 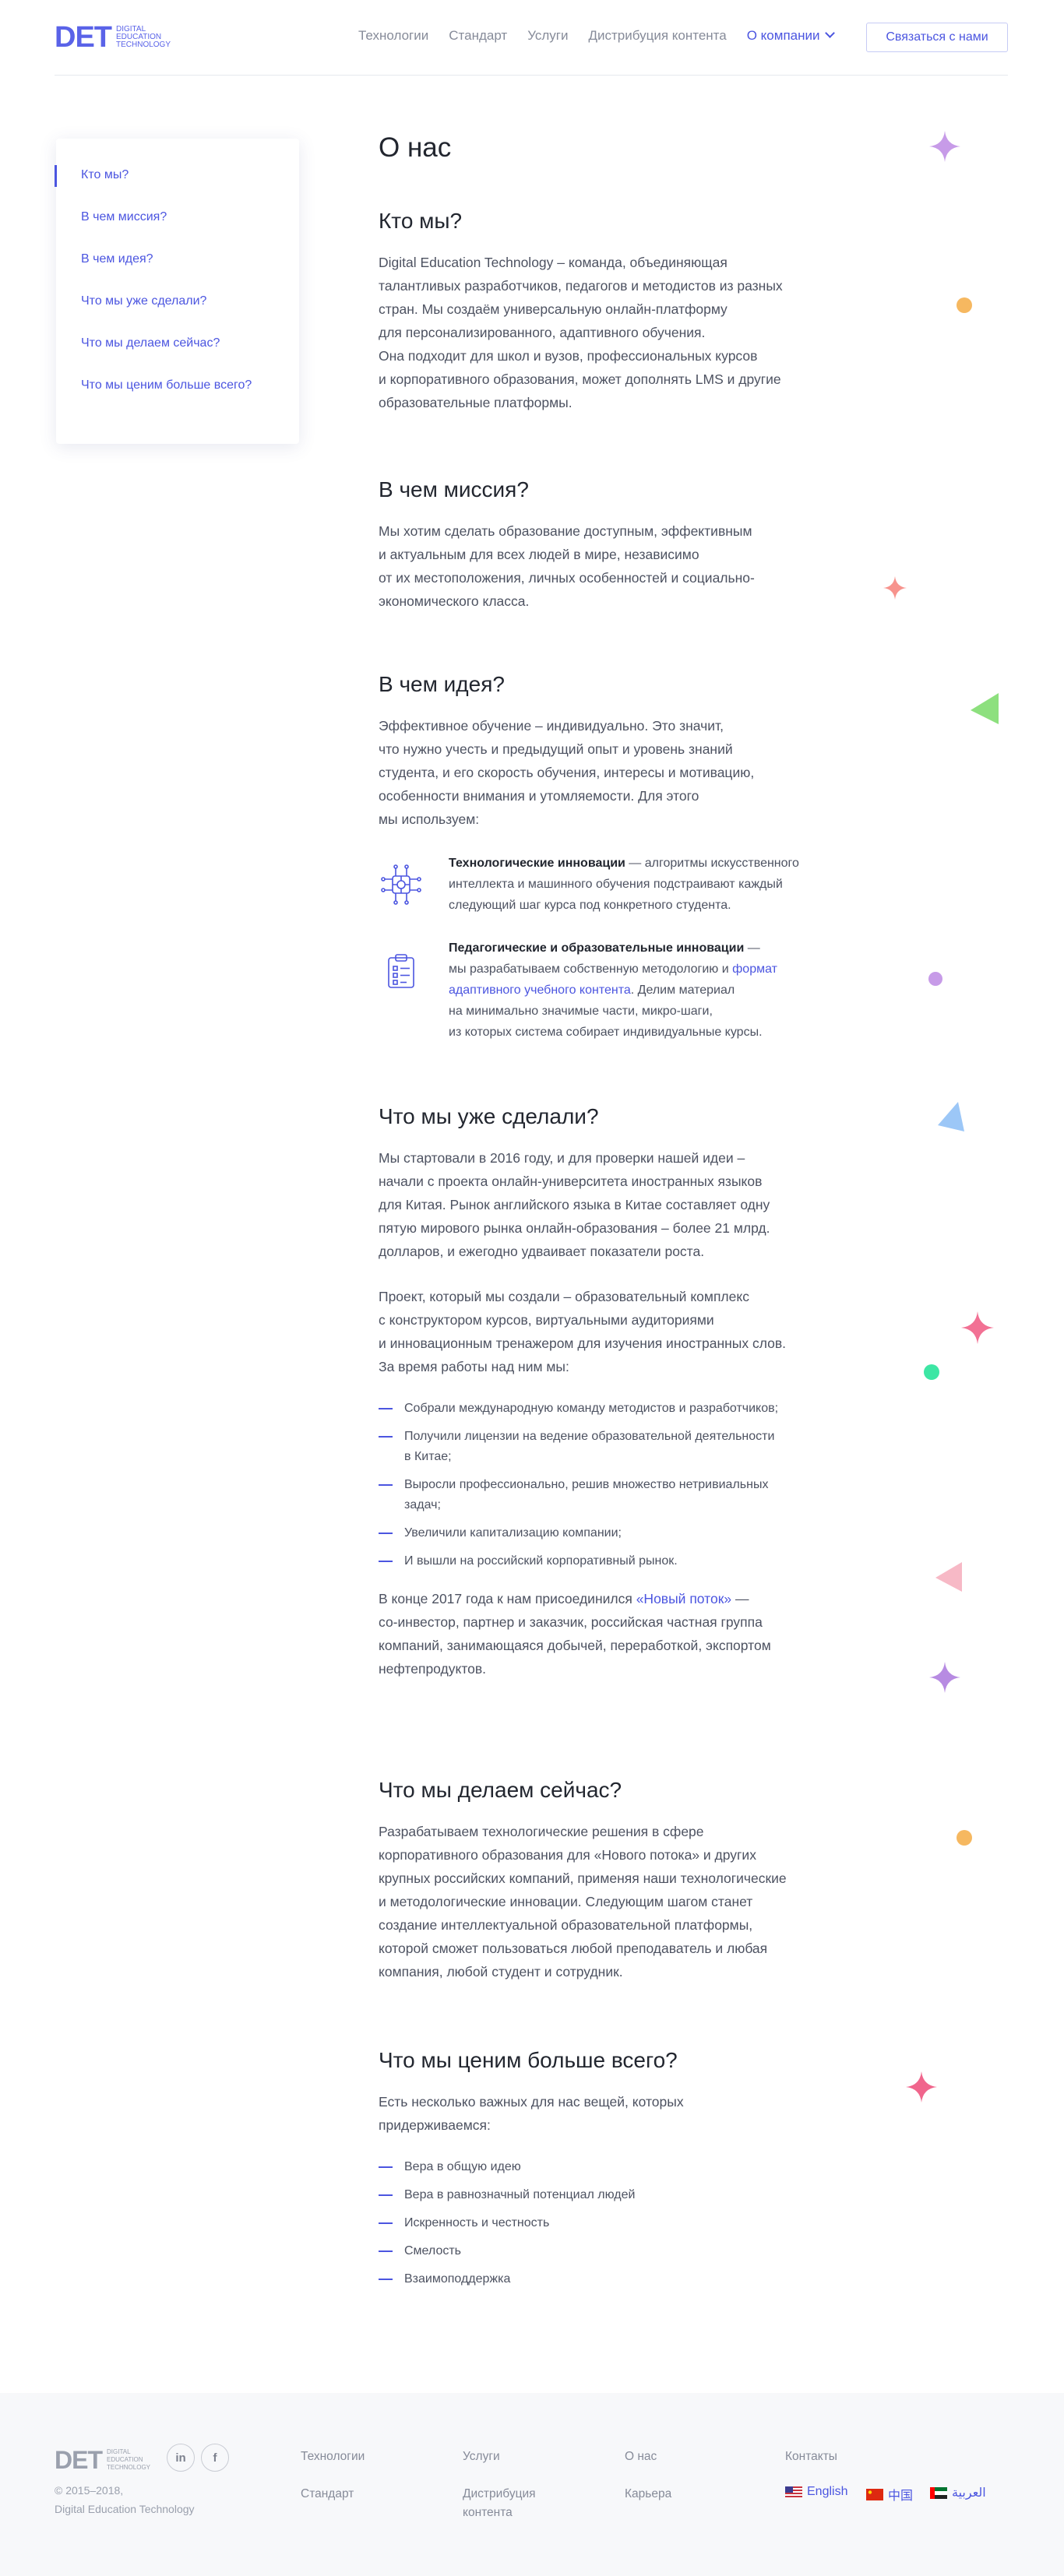 I want to click on lang-label: 中国, so click(x=901, y=2496).